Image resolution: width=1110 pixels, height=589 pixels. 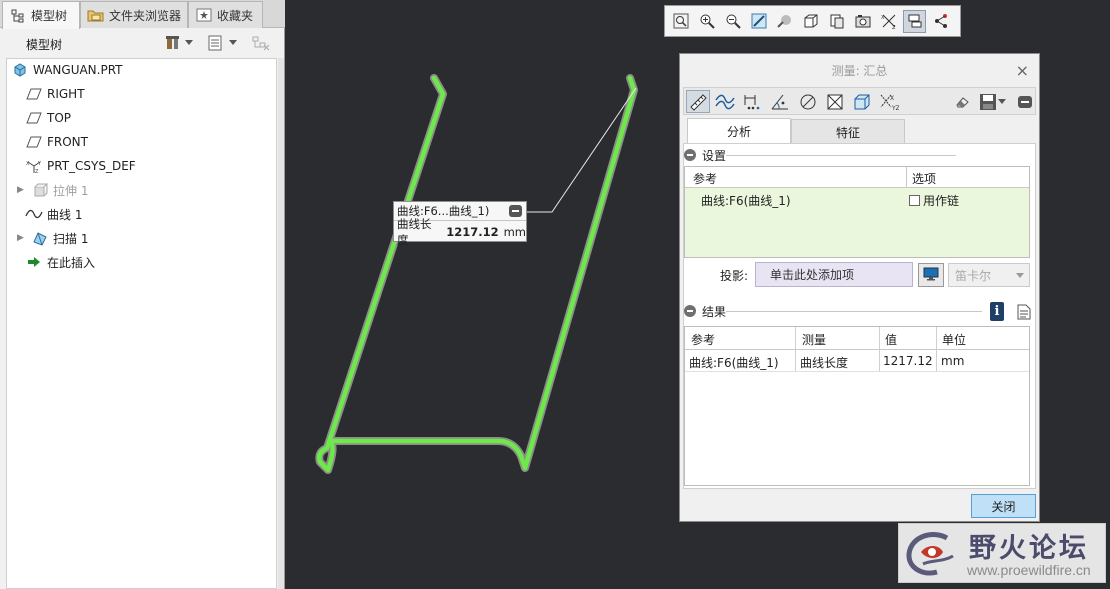 What do you see at coordinates (835, 101) in the screenshot?
I see `area-icon` at bounding box center [835, 101].